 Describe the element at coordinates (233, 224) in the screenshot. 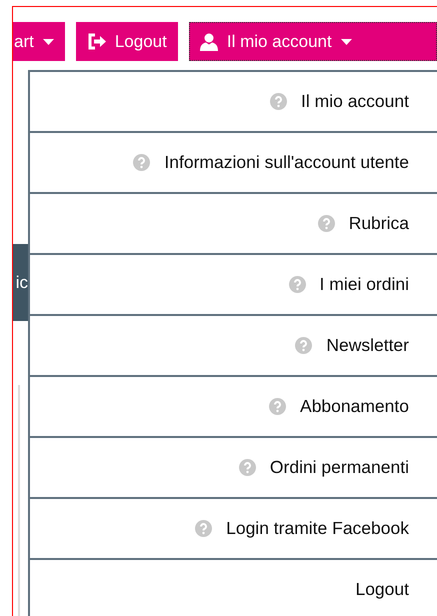

I see `menu-item: Rubrica` at that location.